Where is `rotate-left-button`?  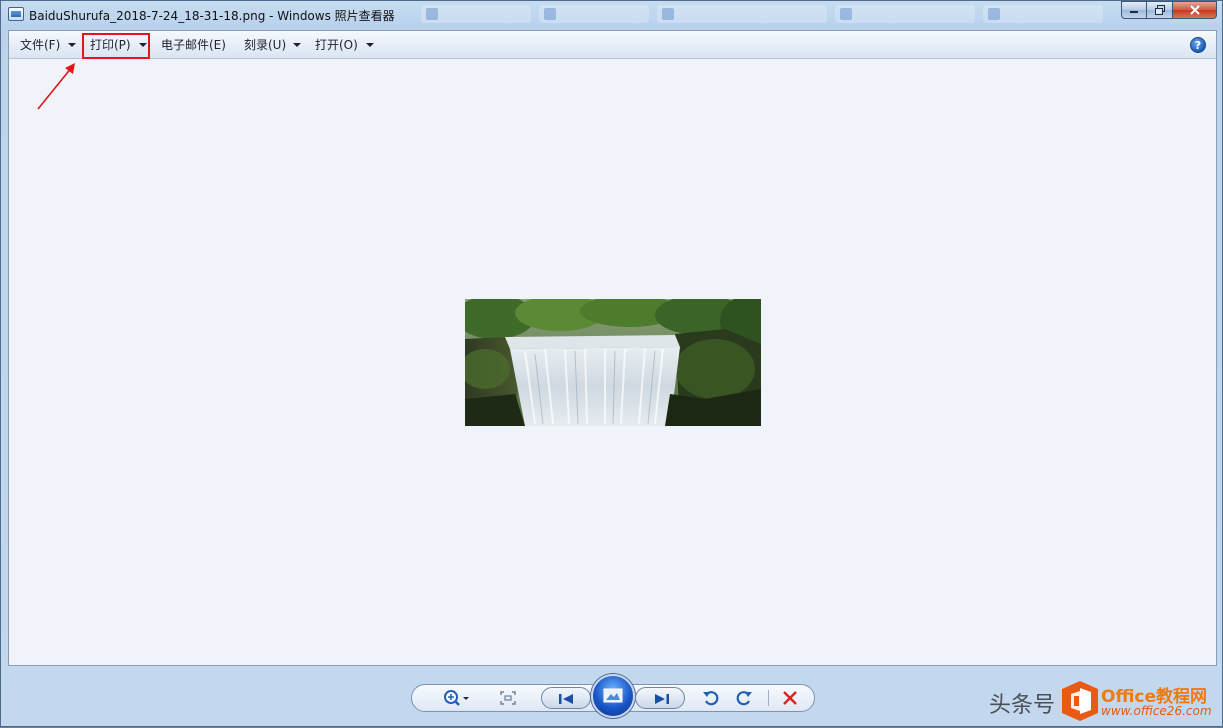
rotate-left-button is located at coordinates (711, 698).